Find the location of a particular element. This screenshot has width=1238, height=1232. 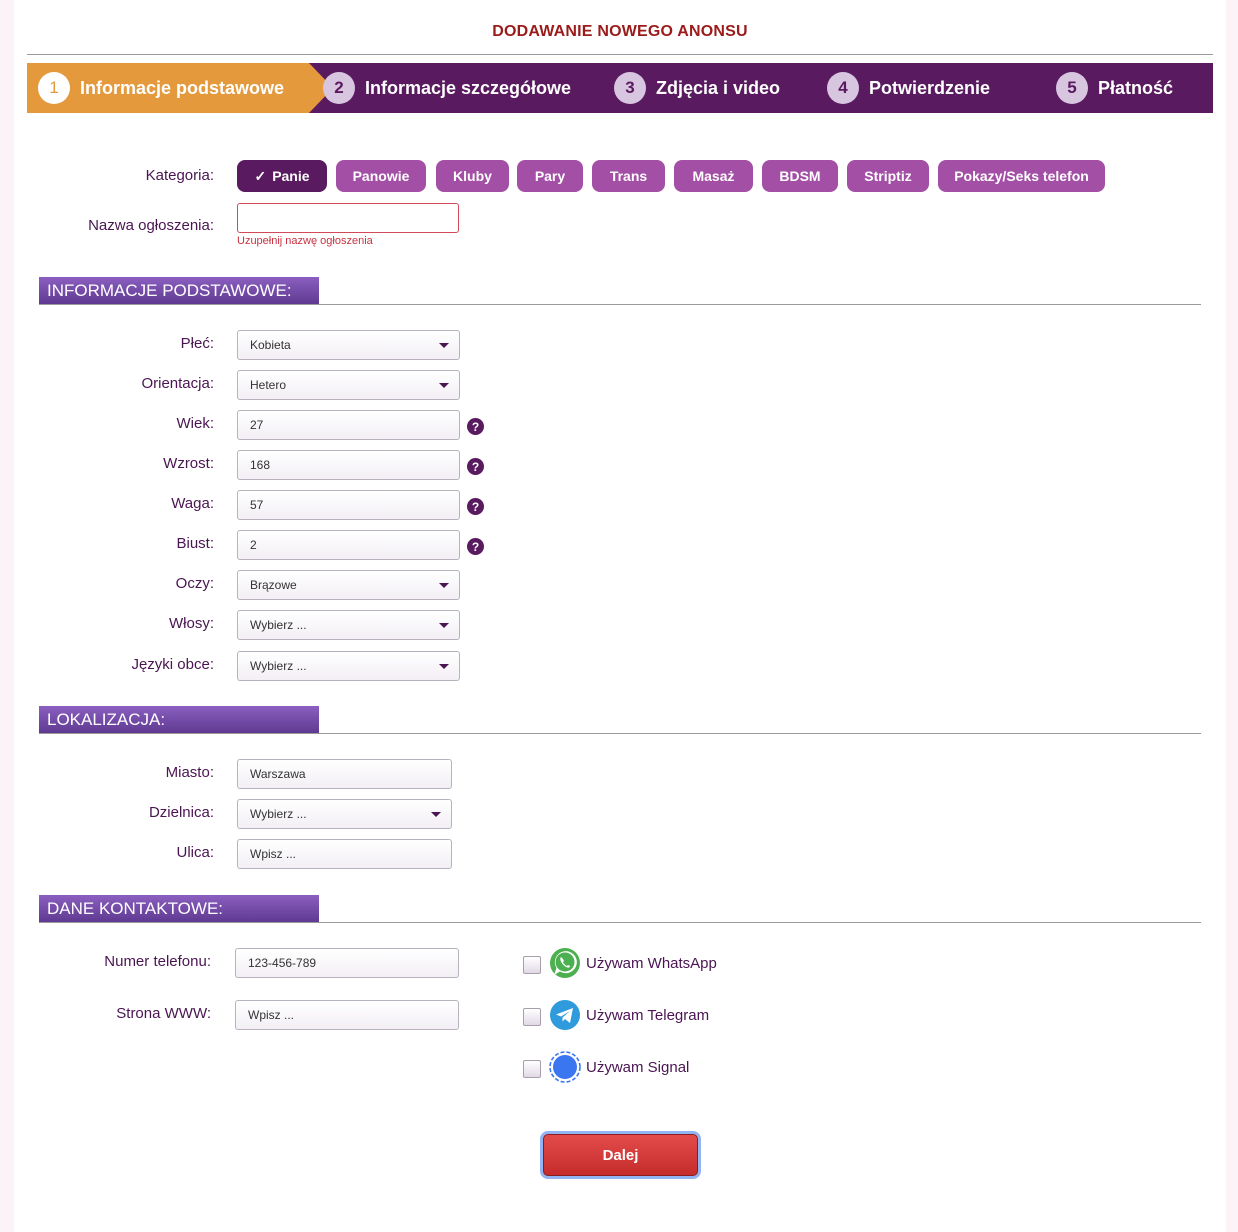

city-input: Warszawa is located at coordinates (344, 774).